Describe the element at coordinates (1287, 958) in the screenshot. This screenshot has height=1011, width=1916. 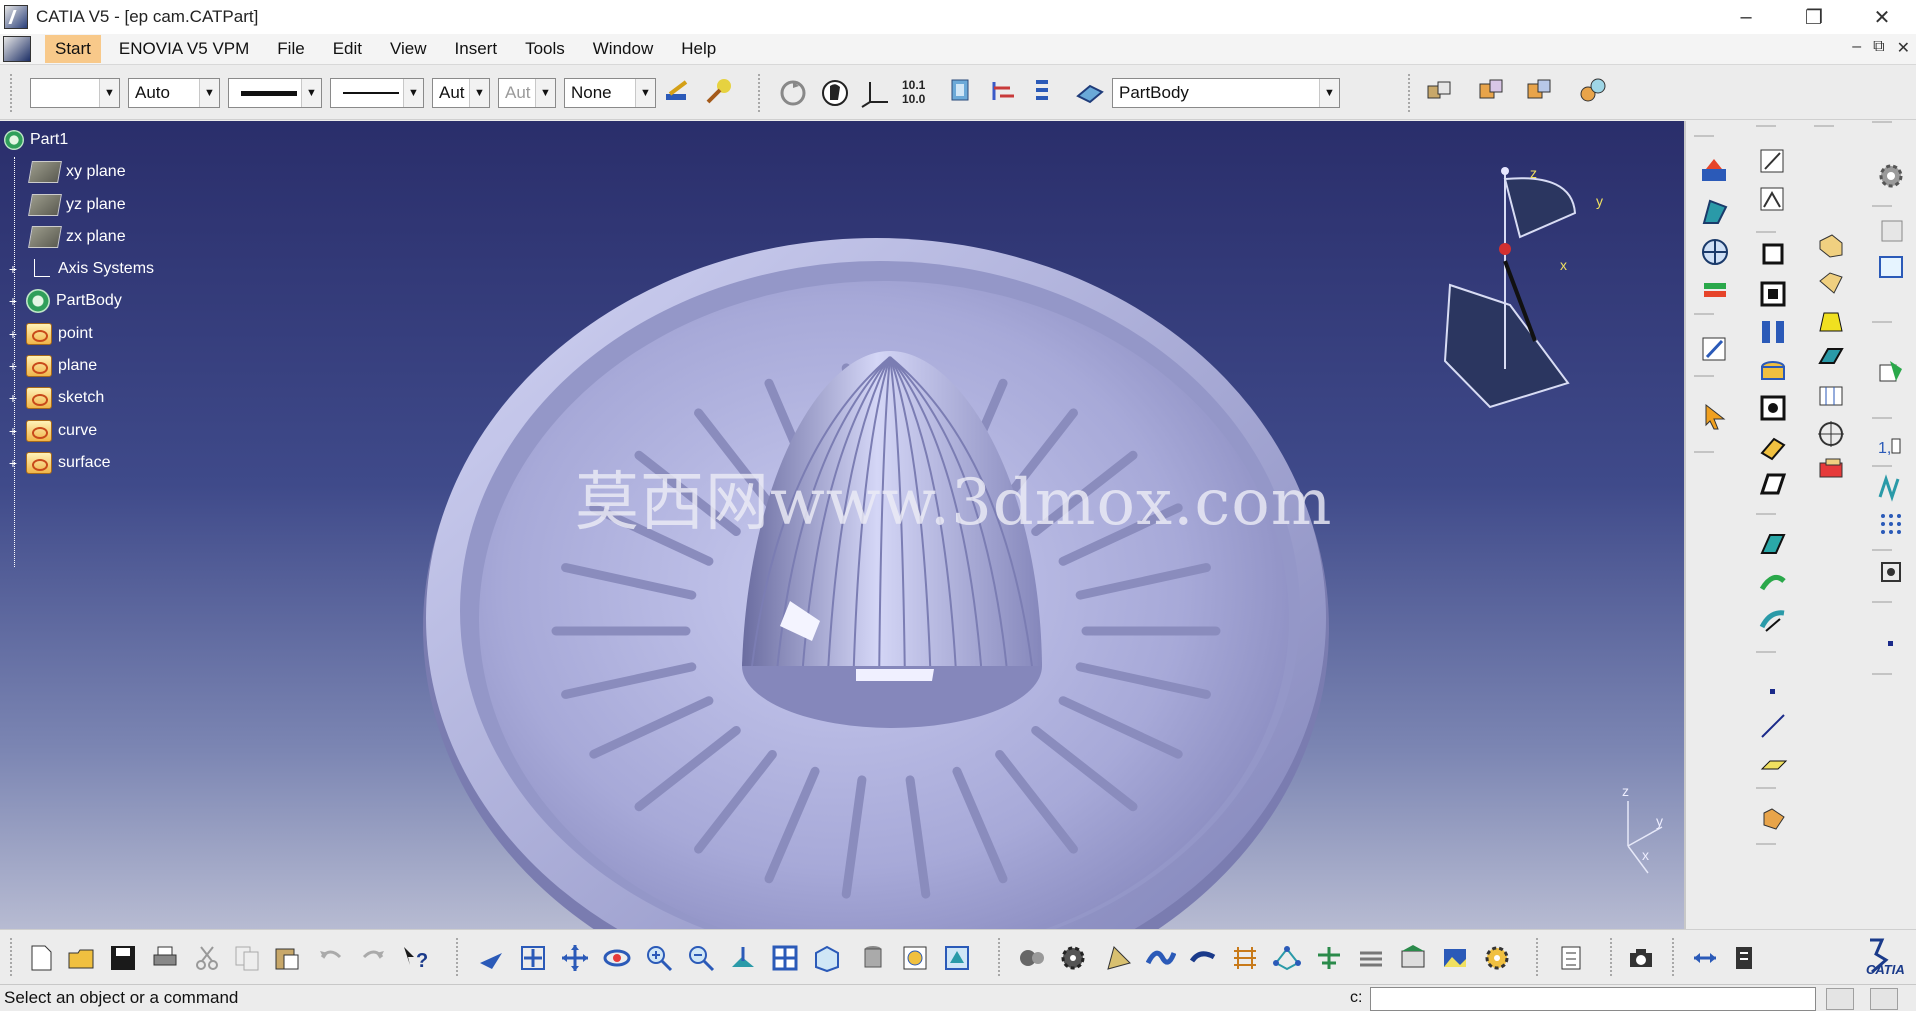
I see `control-points-icon` at that location.